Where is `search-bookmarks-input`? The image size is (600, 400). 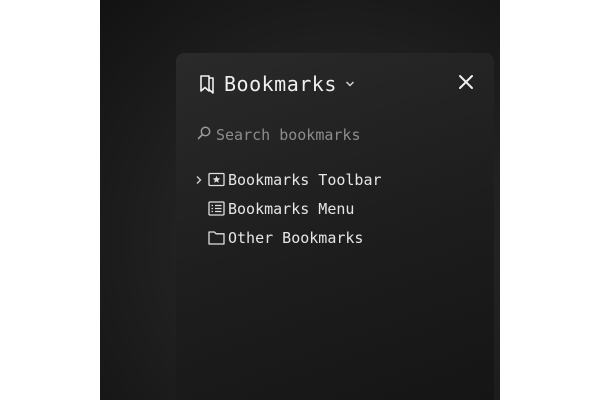 search-bookmarks-input is located at coordinates (336, 135).